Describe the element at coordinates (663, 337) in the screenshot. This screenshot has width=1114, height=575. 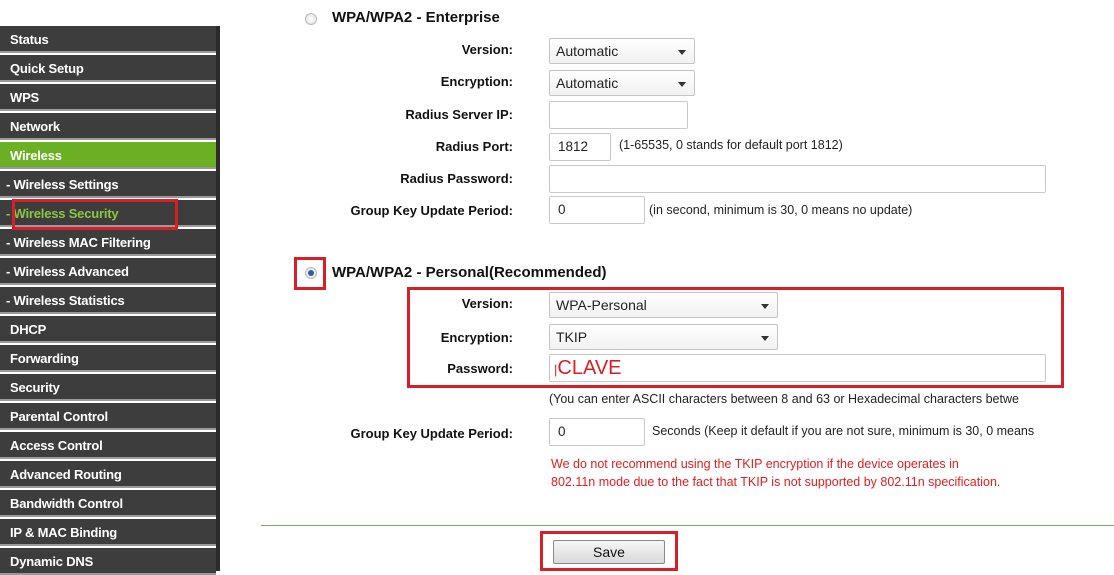
I see `personal-encryption-select: TKIP` at that location.